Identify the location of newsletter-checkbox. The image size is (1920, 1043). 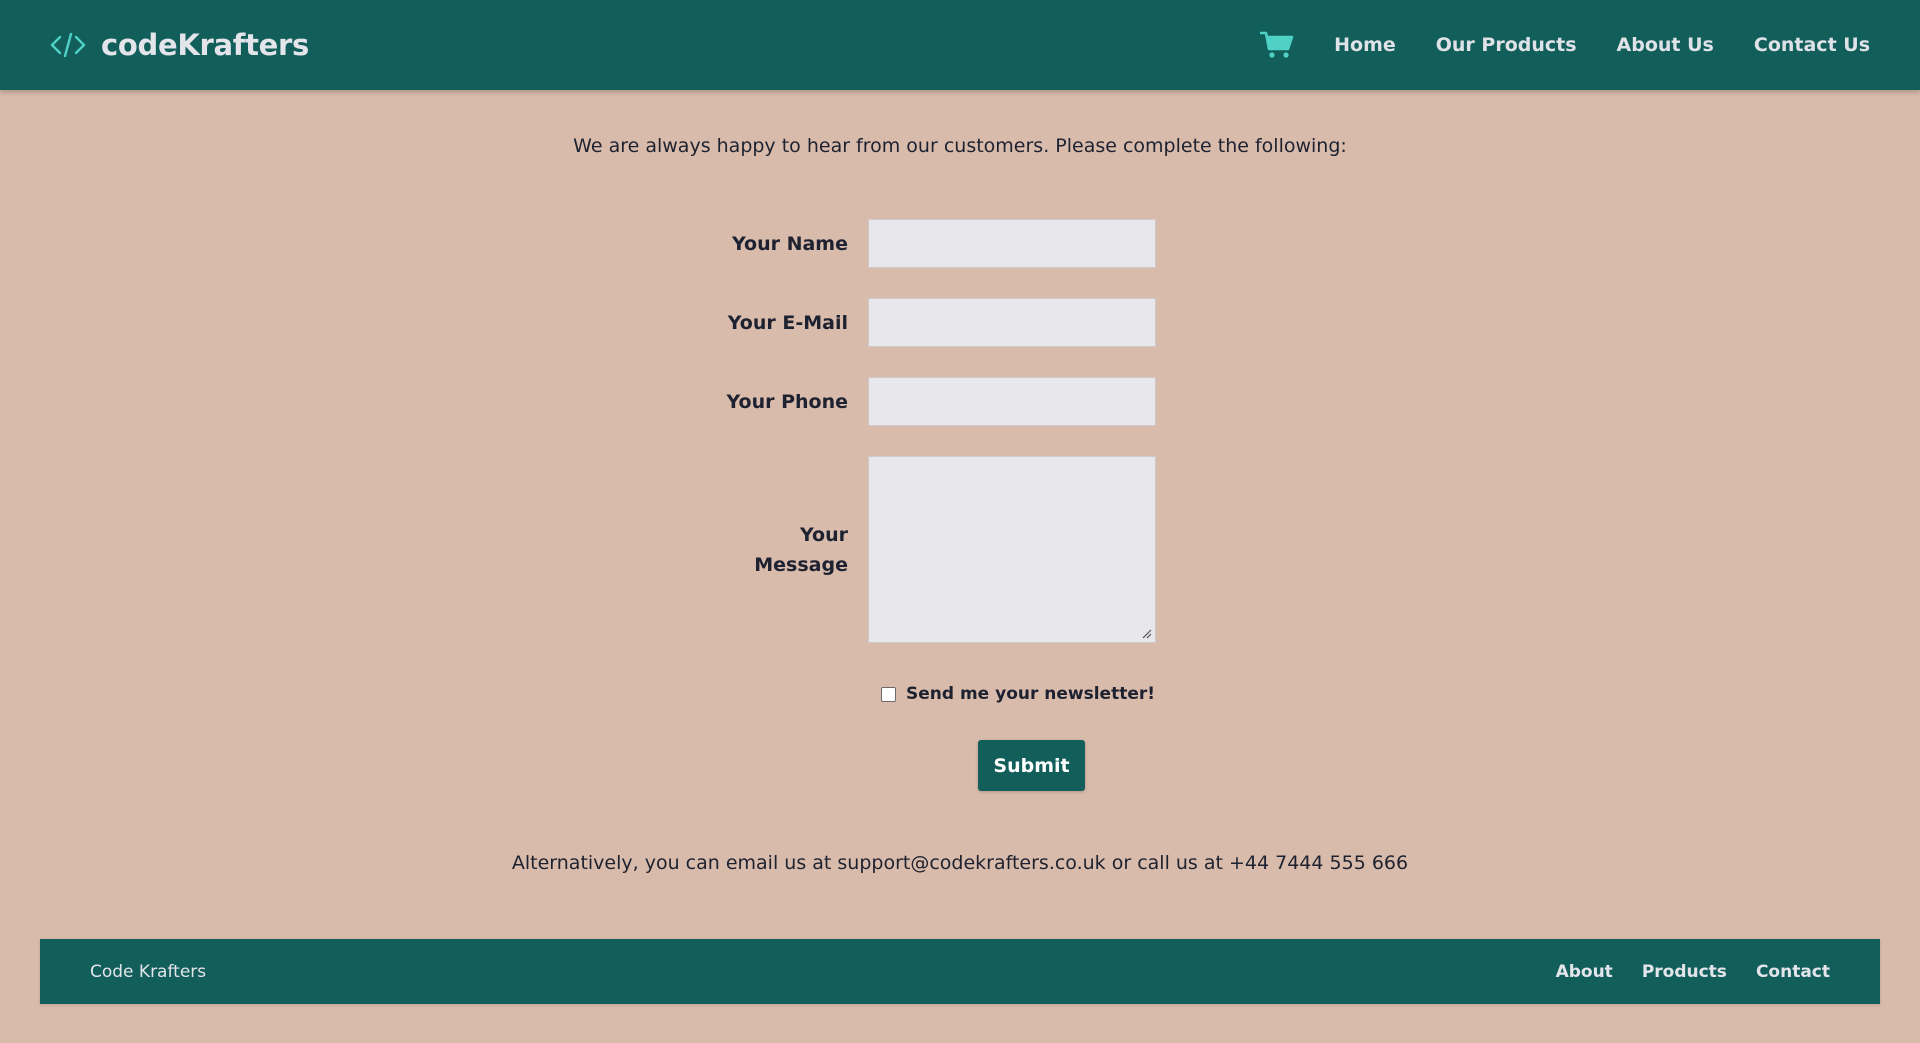
(888, 694).